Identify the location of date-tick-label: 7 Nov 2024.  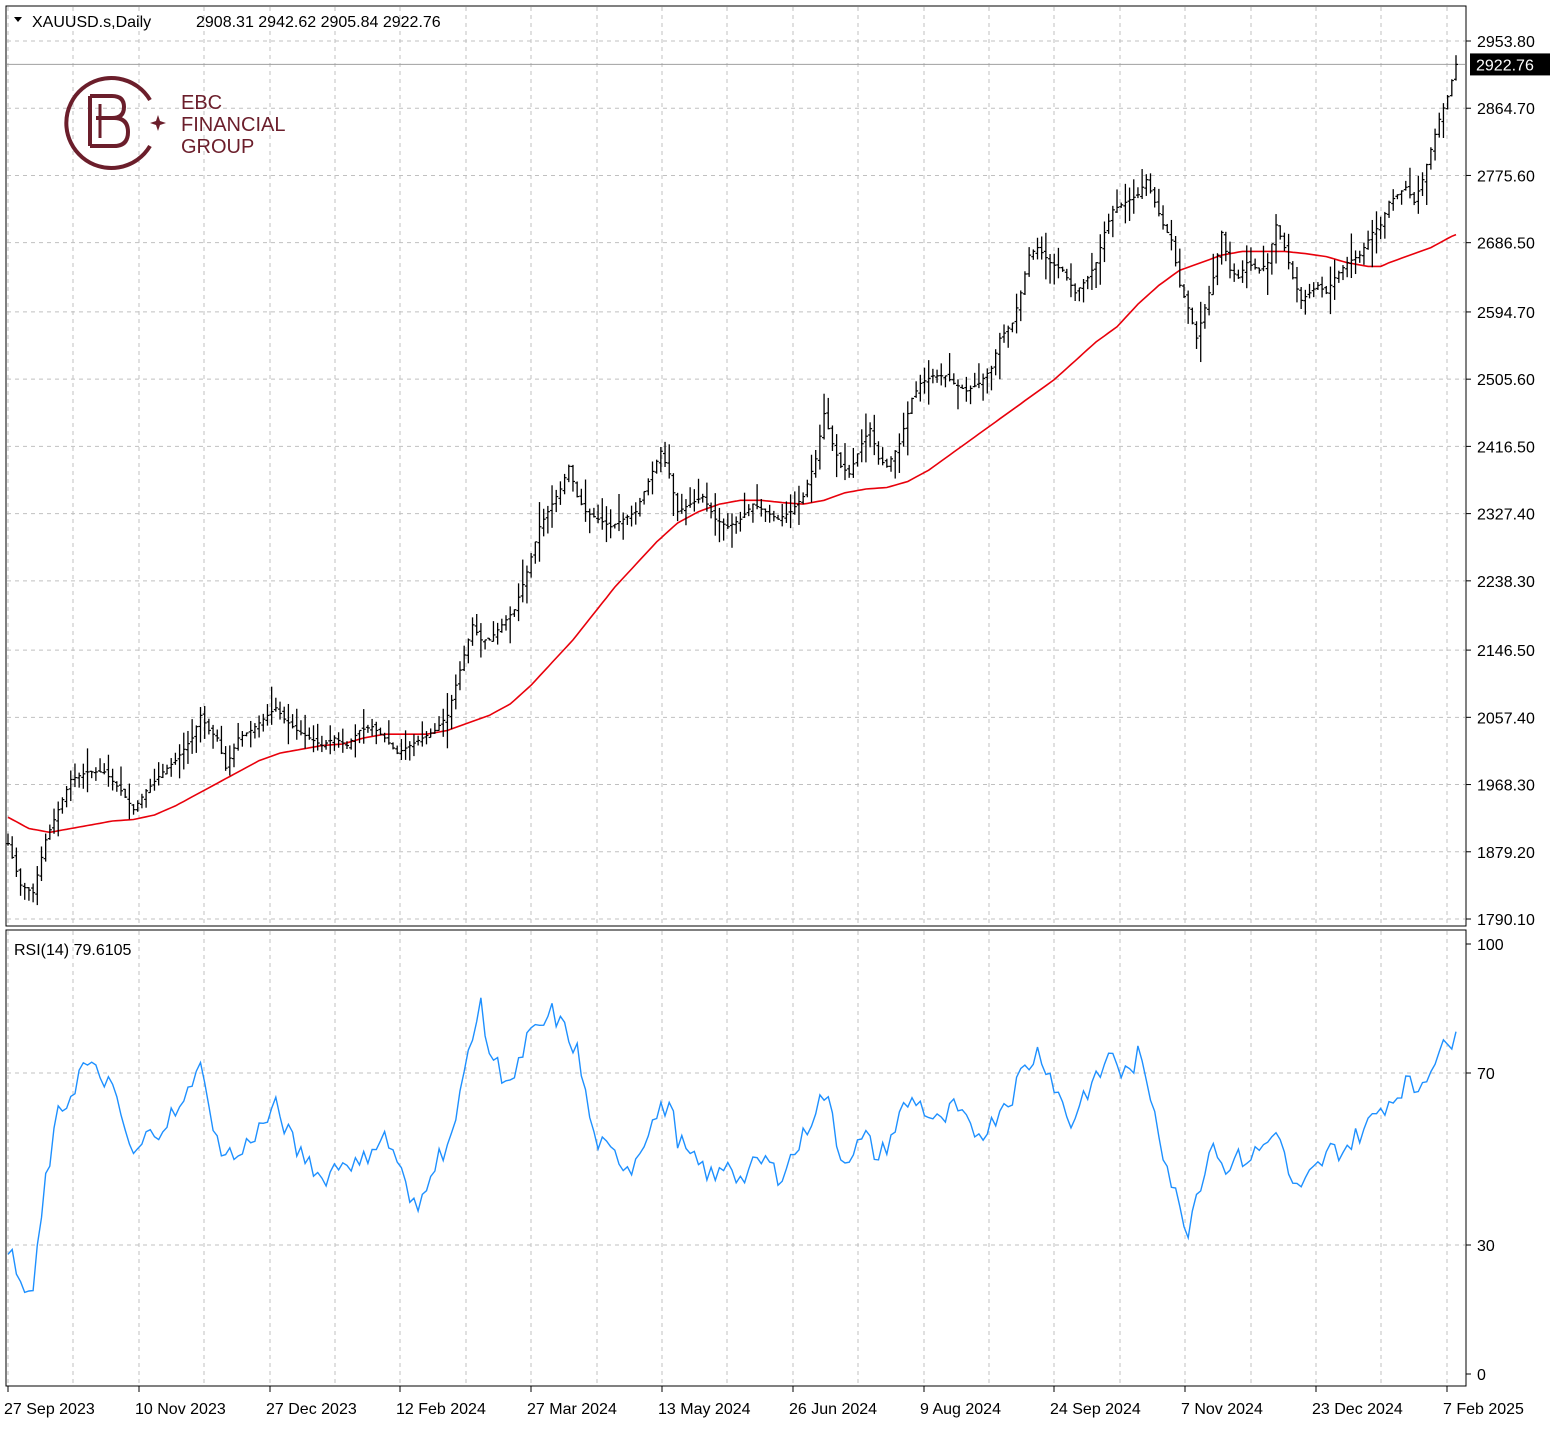
(1222, 1409).